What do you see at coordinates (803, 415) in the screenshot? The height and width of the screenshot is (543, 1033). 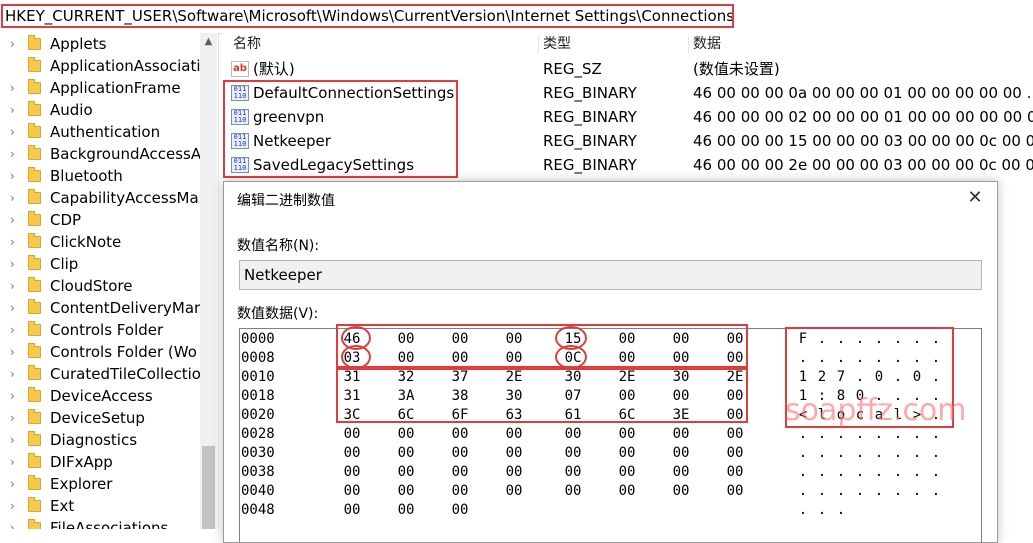 I see `ascii-char: <` at bounding box center [803, 415].